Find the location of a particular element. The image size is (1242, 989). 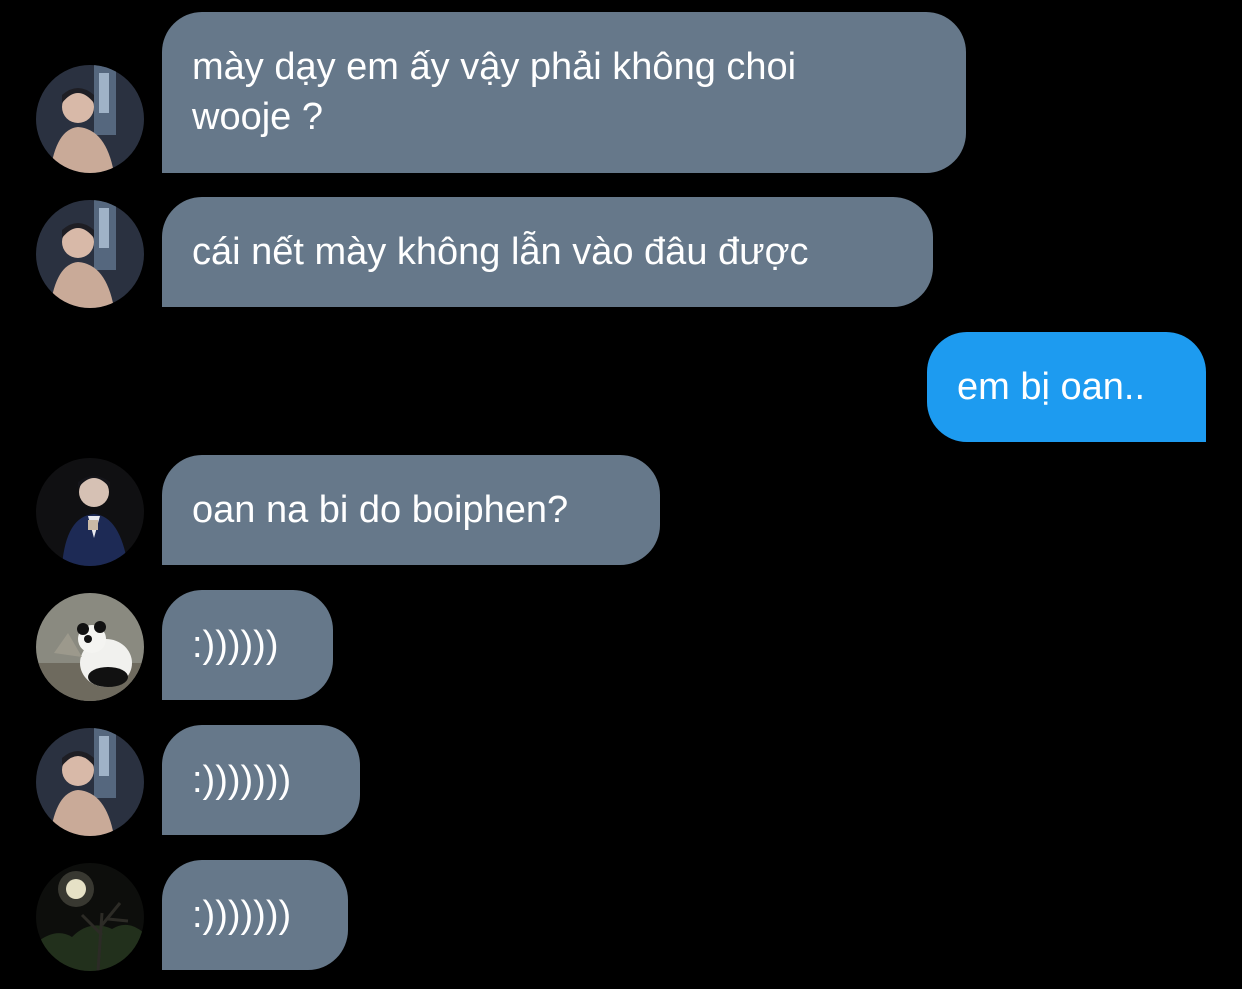

message-bubble-outgoing: em bị oan.. is located at coordinates (1066, 387).